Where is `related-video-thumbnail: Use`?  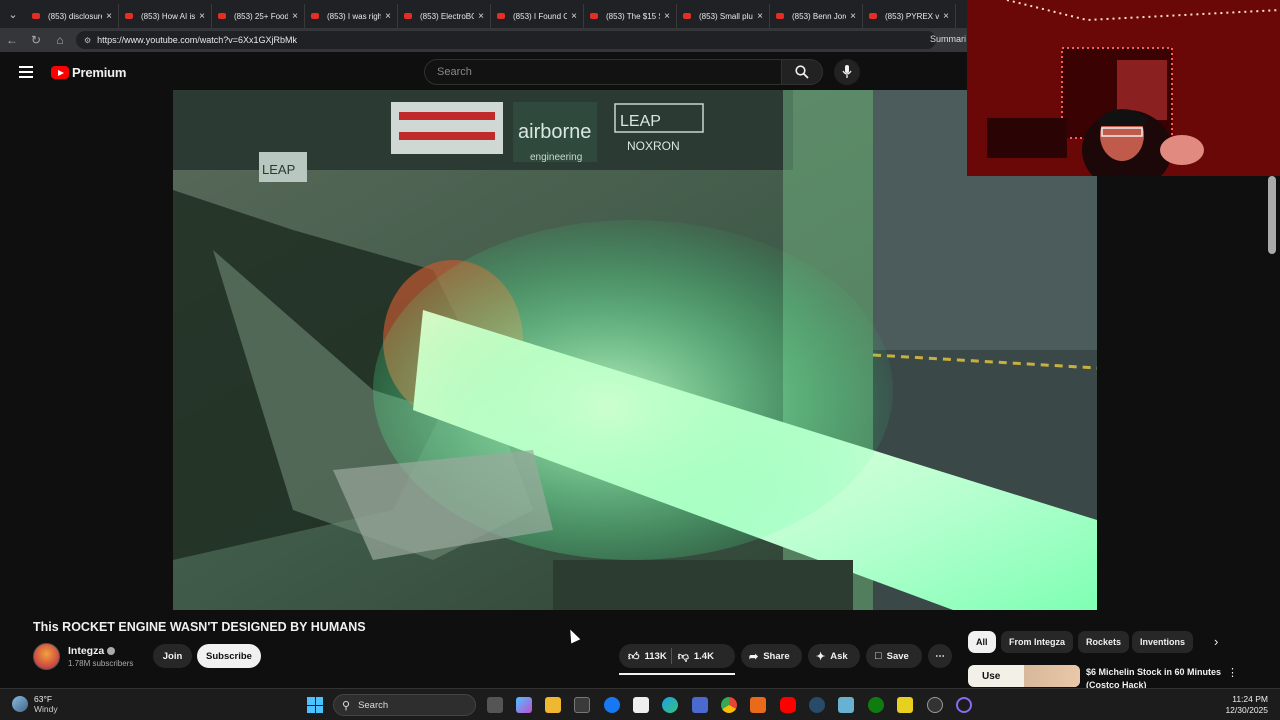
related-video-thumbnail: Use is located at coordinates (1024, 676).